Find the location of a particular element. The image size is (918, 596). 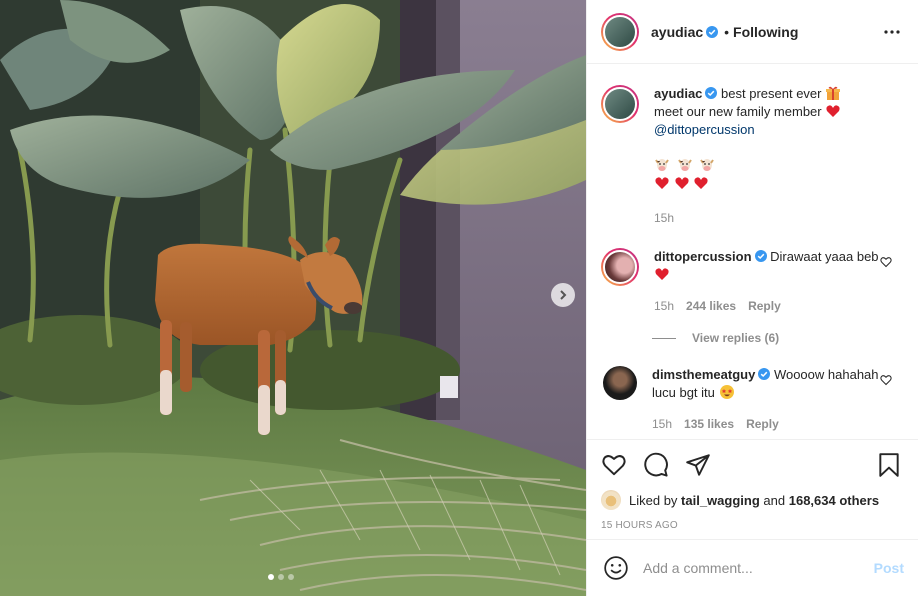

carousel-dot-active is located at coordinates (271, 577).